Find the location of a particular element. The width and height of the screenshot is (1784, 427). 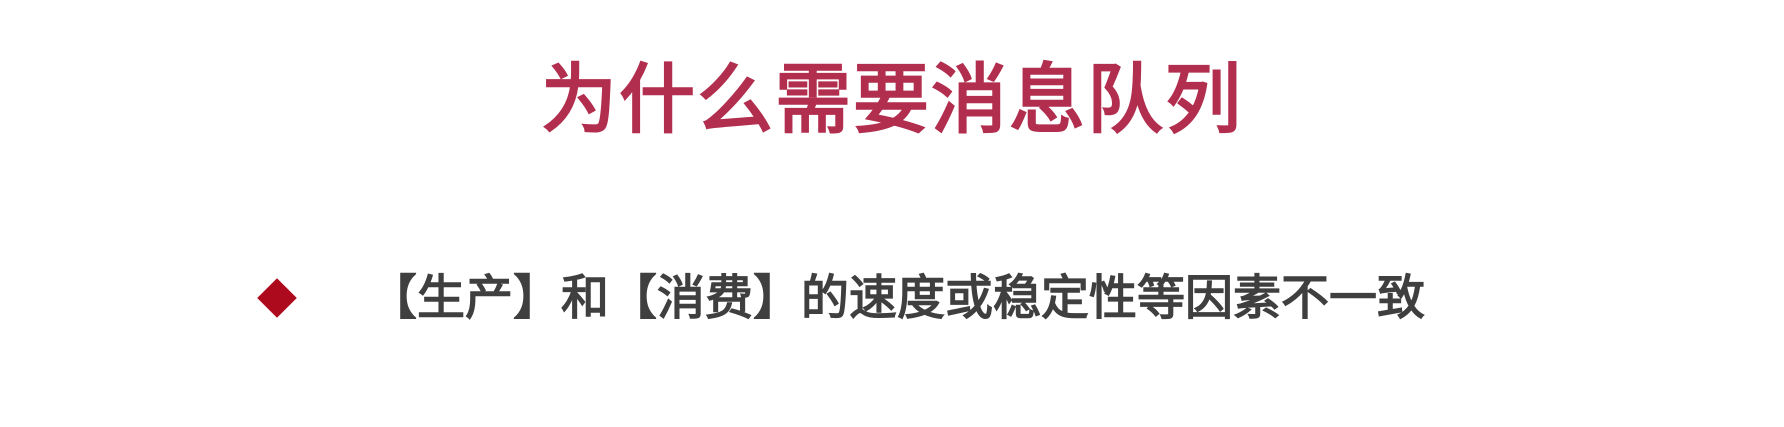

slide-title: 为什么需要消息队列 is located at coordinates (892, 99).